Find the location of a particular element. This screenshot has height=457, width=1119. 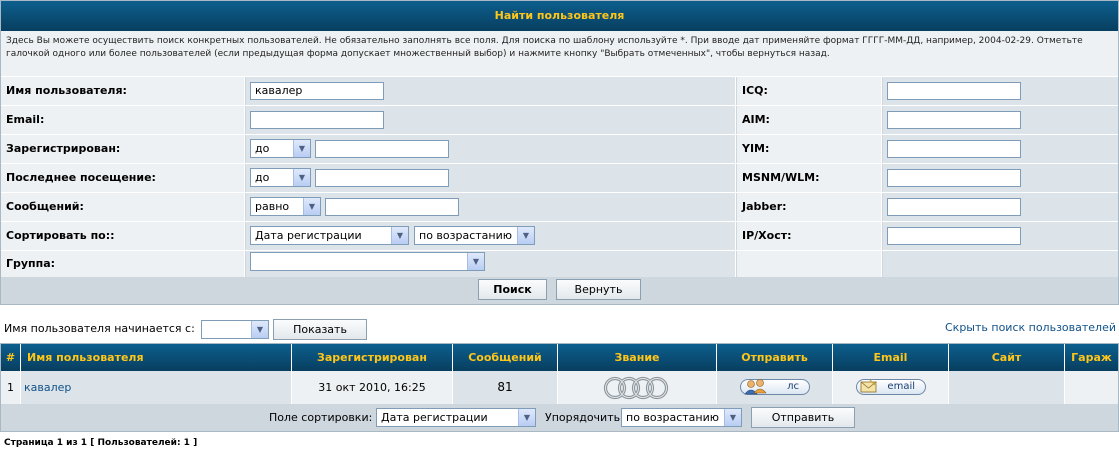

pagination-text: Страница 1 из 1 [ Пользователей: 1 ] is located at coordinates (101, 443).